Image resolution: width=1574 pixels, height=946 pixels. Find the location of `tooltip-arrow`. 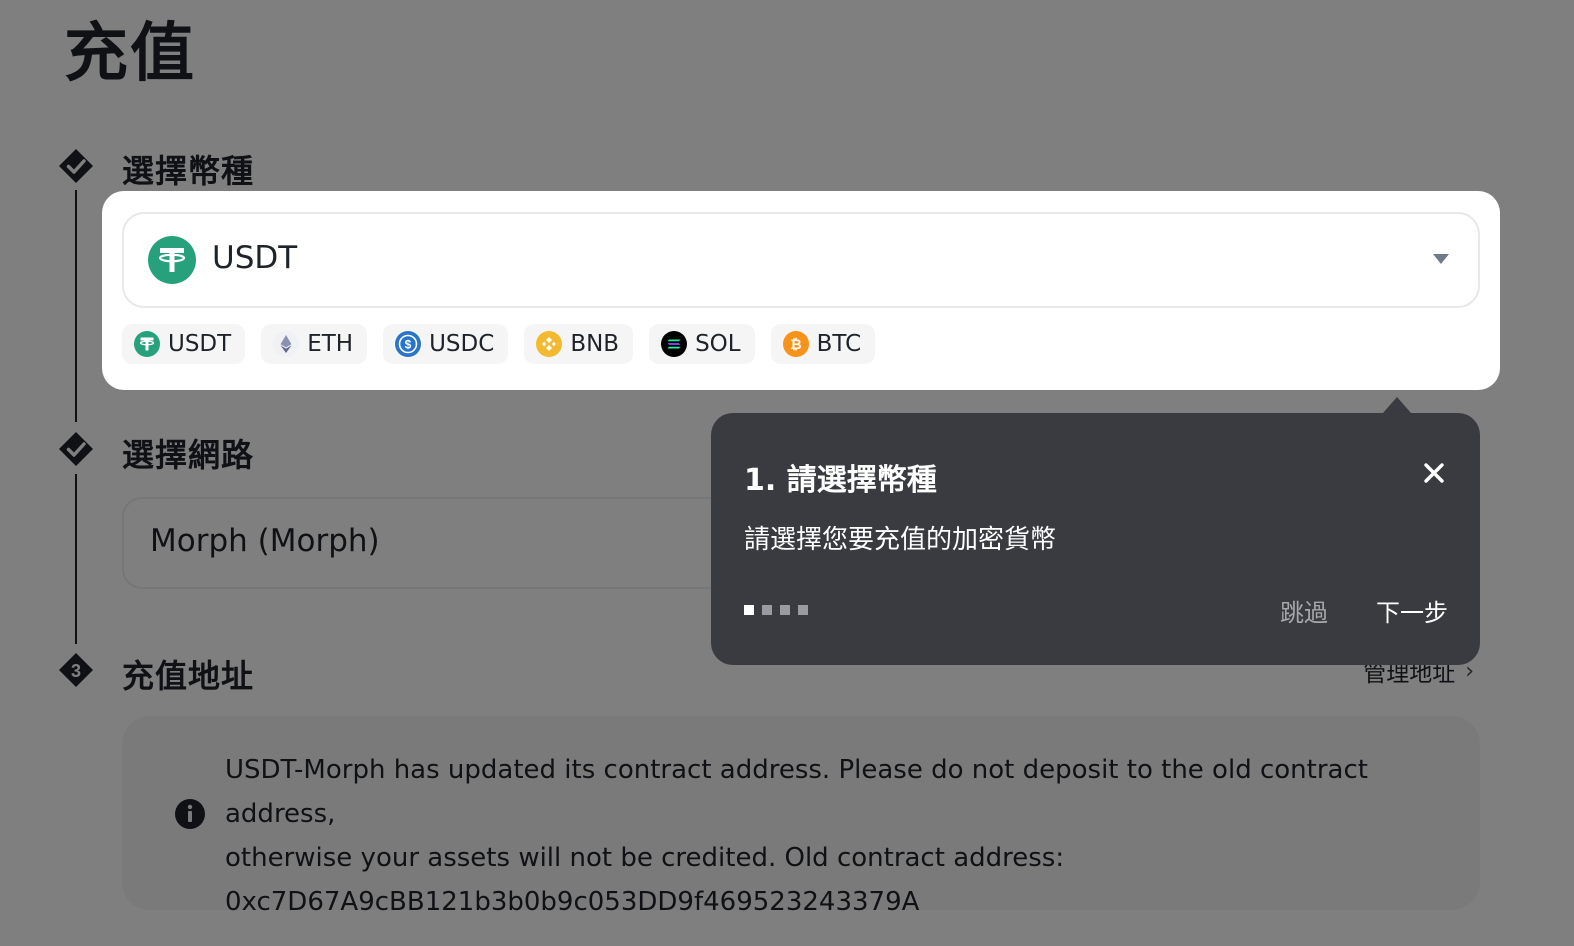

tooltip-arrow is located at coordinates (1397, 405).